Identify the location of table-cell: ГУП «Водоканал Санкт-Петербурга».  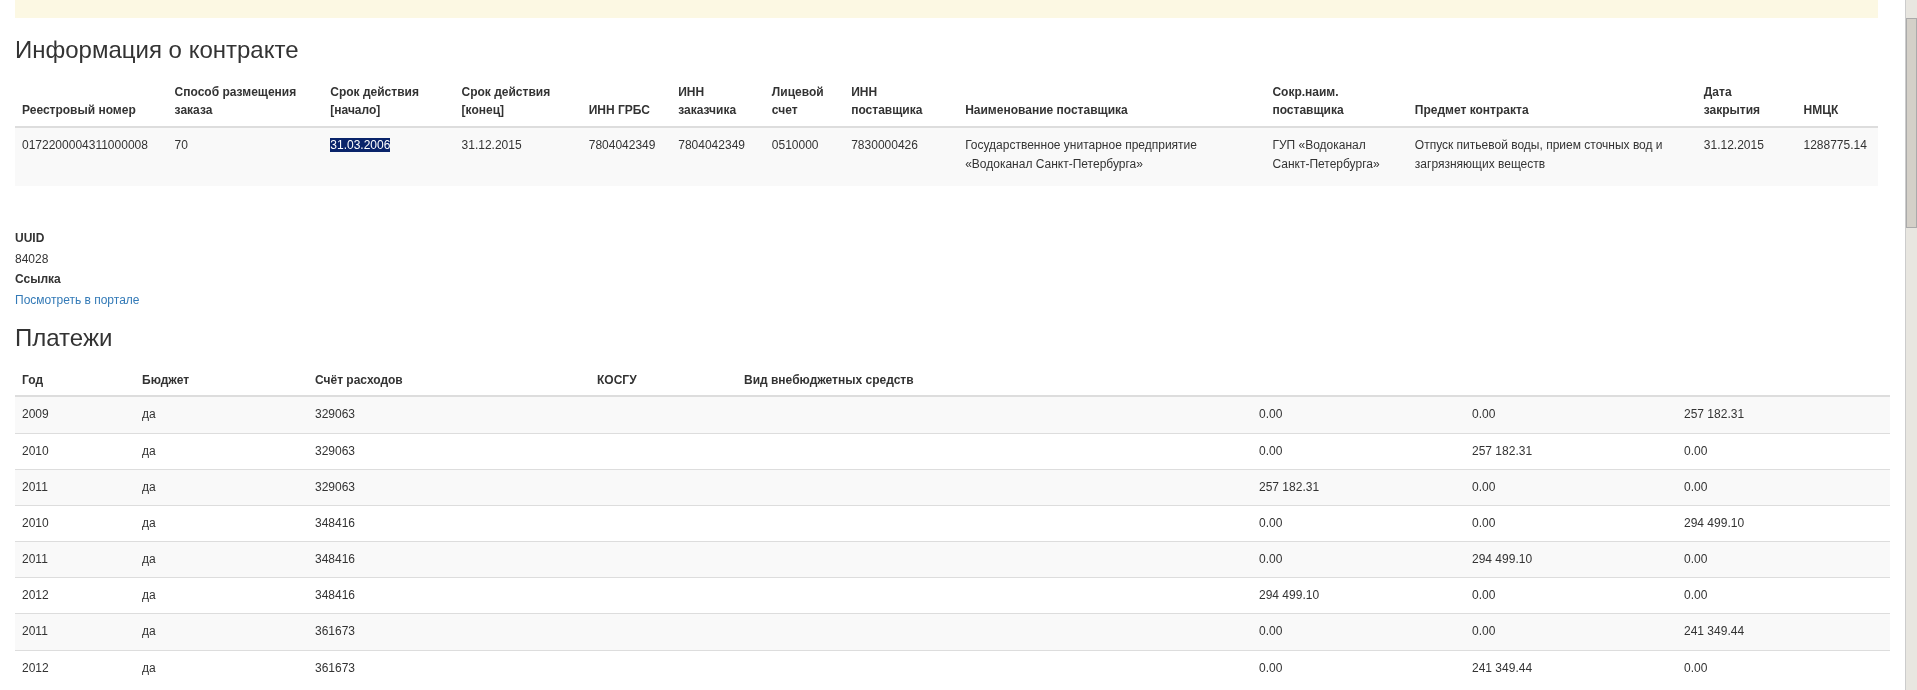
(1326, 155).